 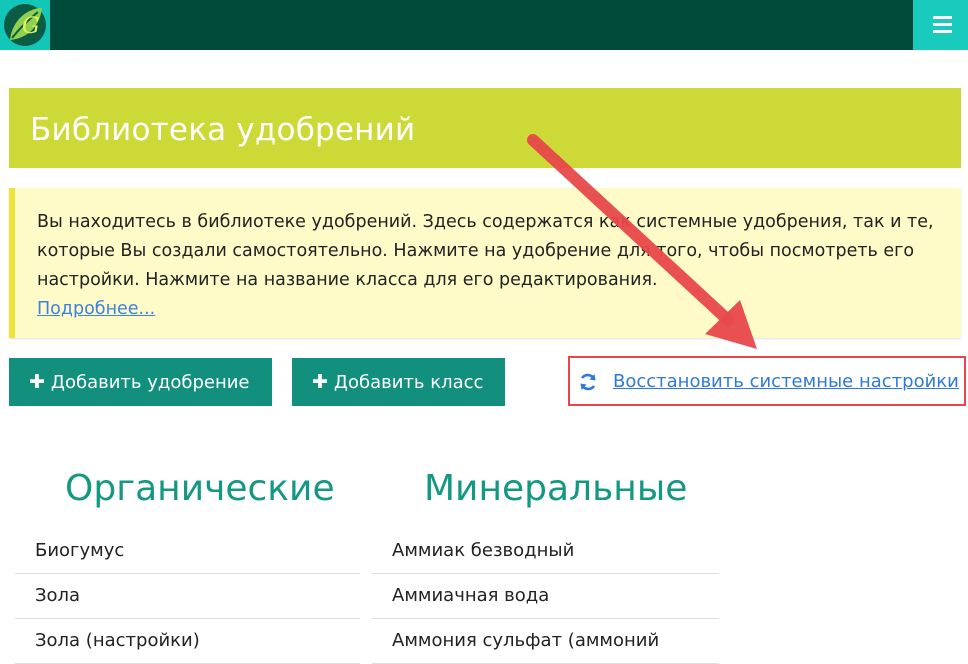 I want to click on mineral-heading: Минеральные, so click(x=555, y=488).